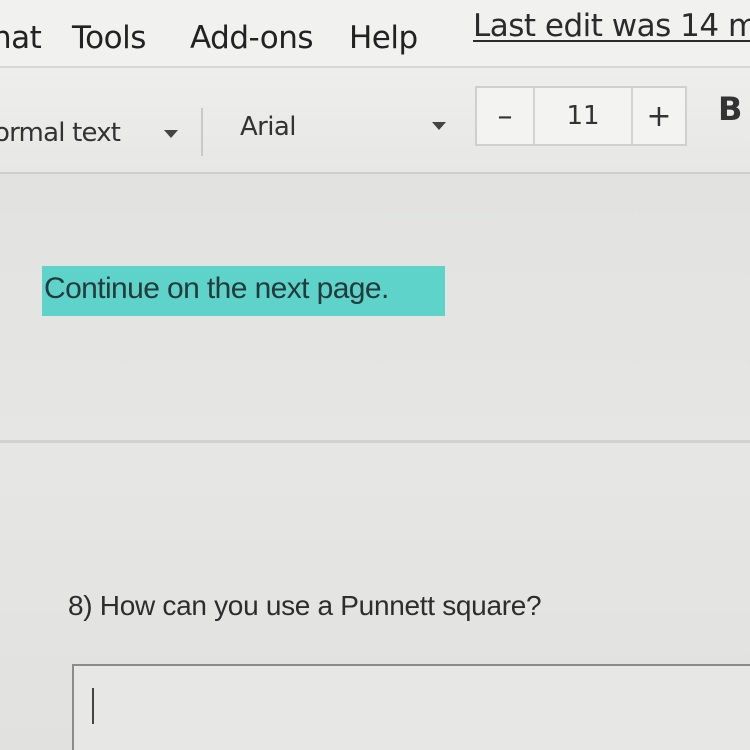  What do you see at coordinates (730, 109) in the screenshot?
I see `bold-button: B` at bounding box center [730, 109].